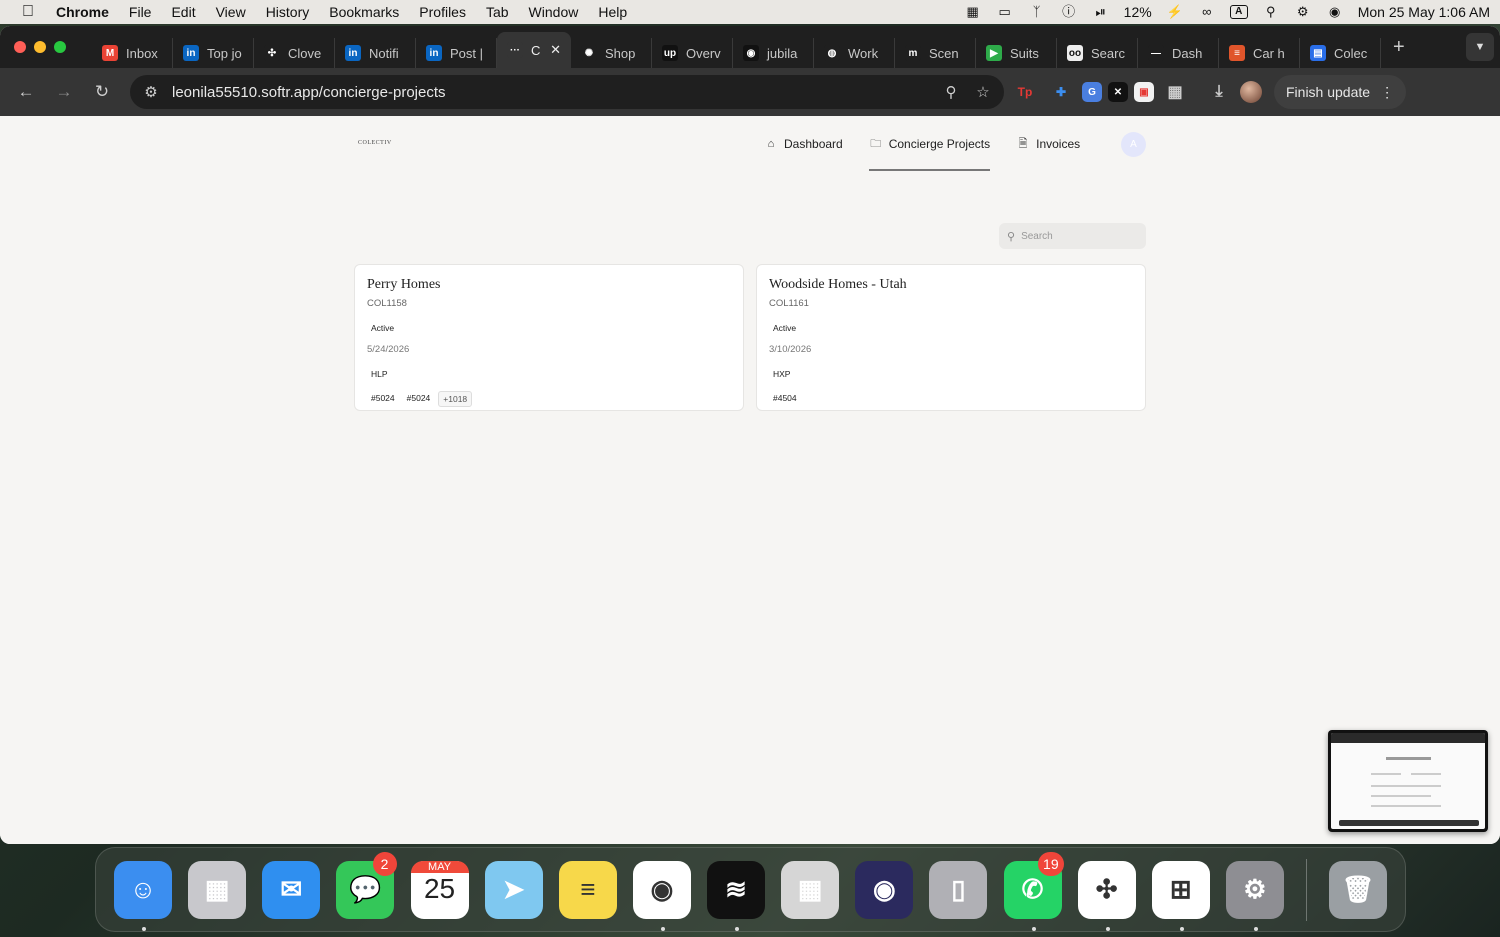 The width and height of the screenshot is (1500, 937). Describe the element at coordinates (375, 143) in the screenshot. I see `site-logo: COLECTIV` at that location.